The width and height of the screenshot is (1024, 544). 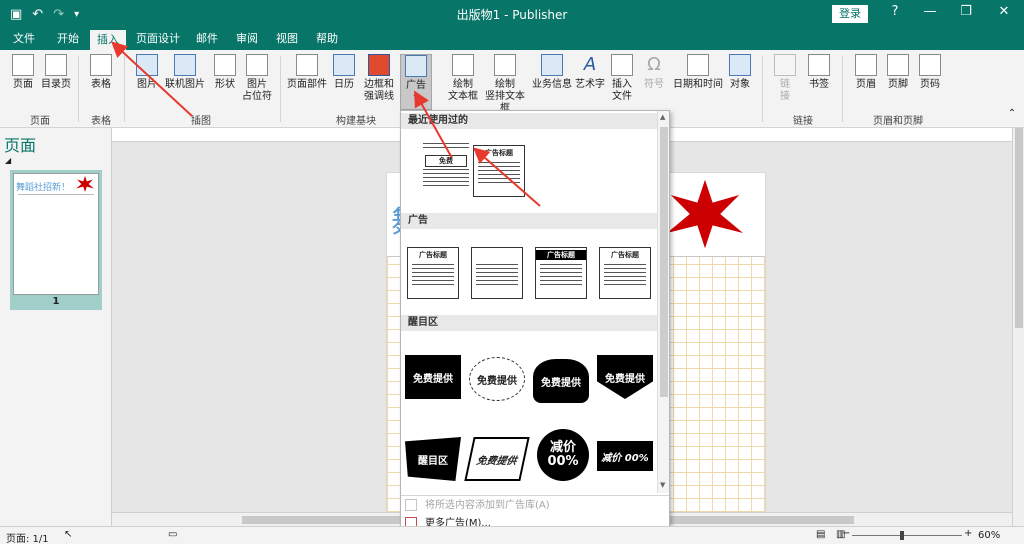 What do you see at coordinates (529, 121) in the screenshot?
I see `section-header-recent: 最近使用过的` at bounding box center [529, 121].